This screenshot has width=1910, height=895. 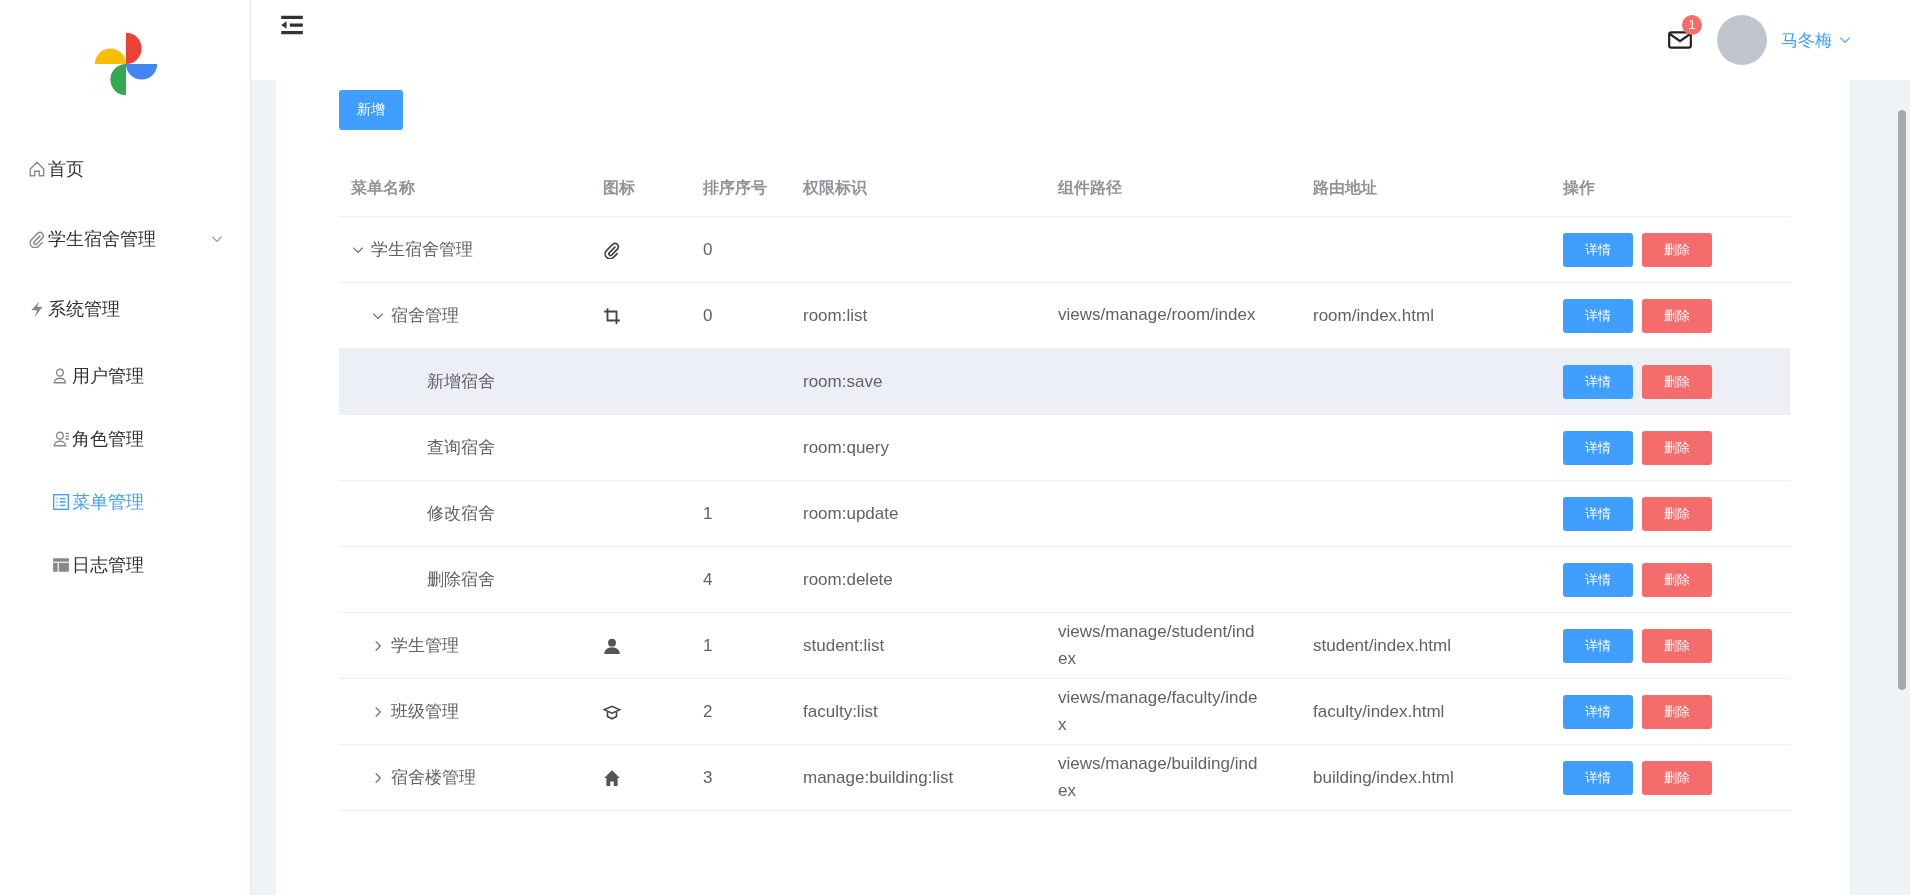 What do you see at coordinates (1816, 40) in the screenshot?
I see `user-menu: 马冬梅` at bounding box center [1816, 40].